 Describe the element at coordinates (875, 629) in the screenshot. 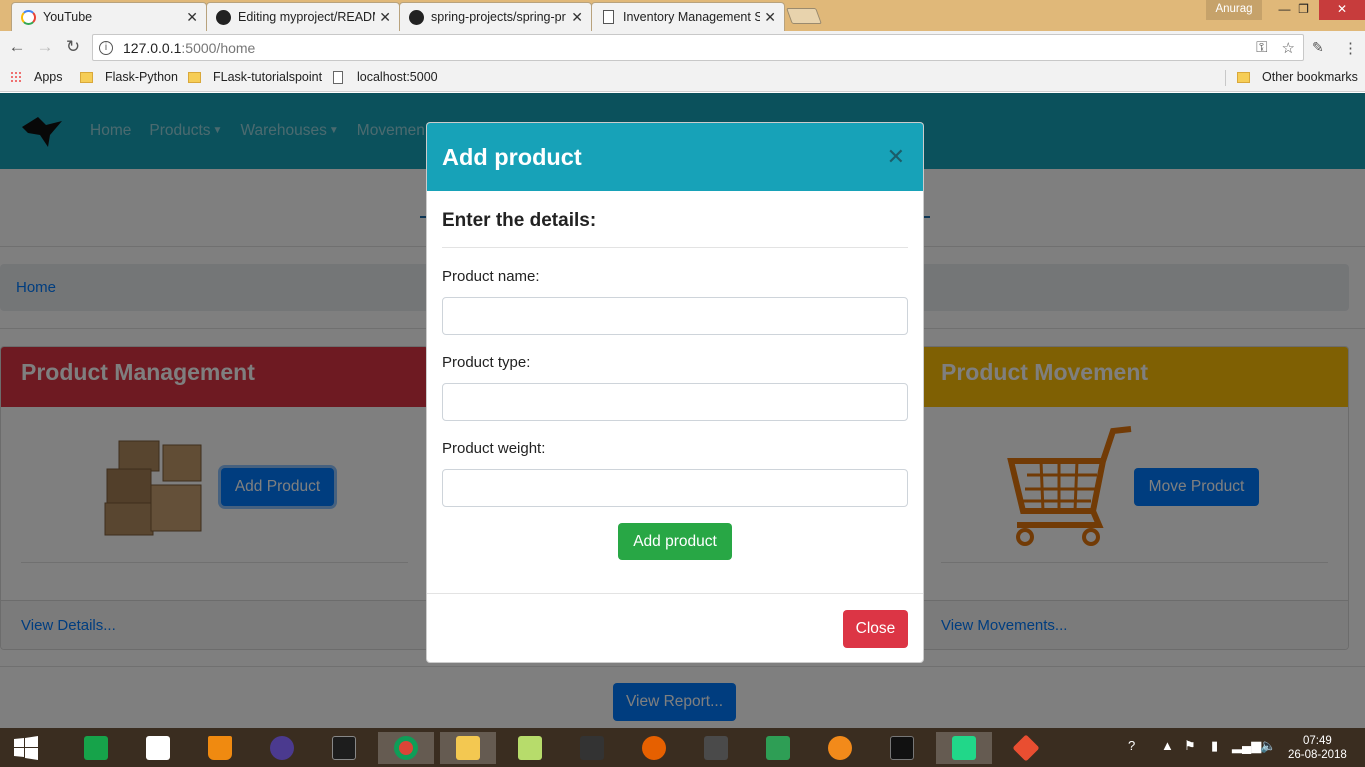

I see `close-button: Close` at that location.